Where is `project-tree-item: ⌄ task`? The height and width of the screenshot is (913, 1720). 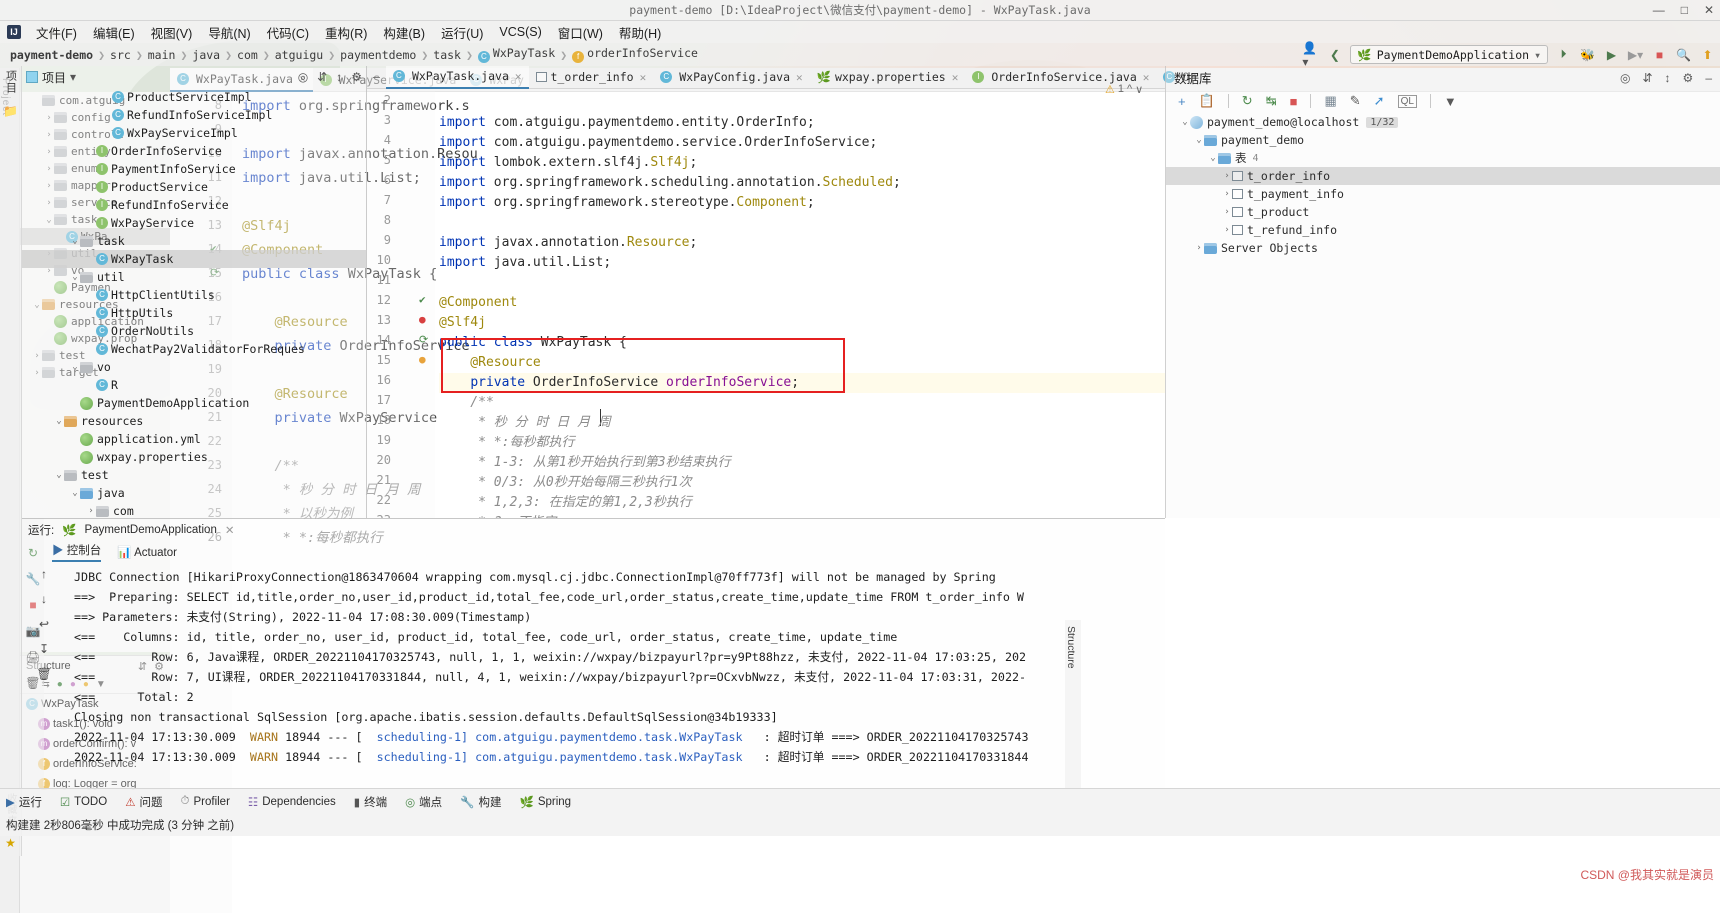
project-tree-item: ⌄ task is located at coordinates (194, 241).